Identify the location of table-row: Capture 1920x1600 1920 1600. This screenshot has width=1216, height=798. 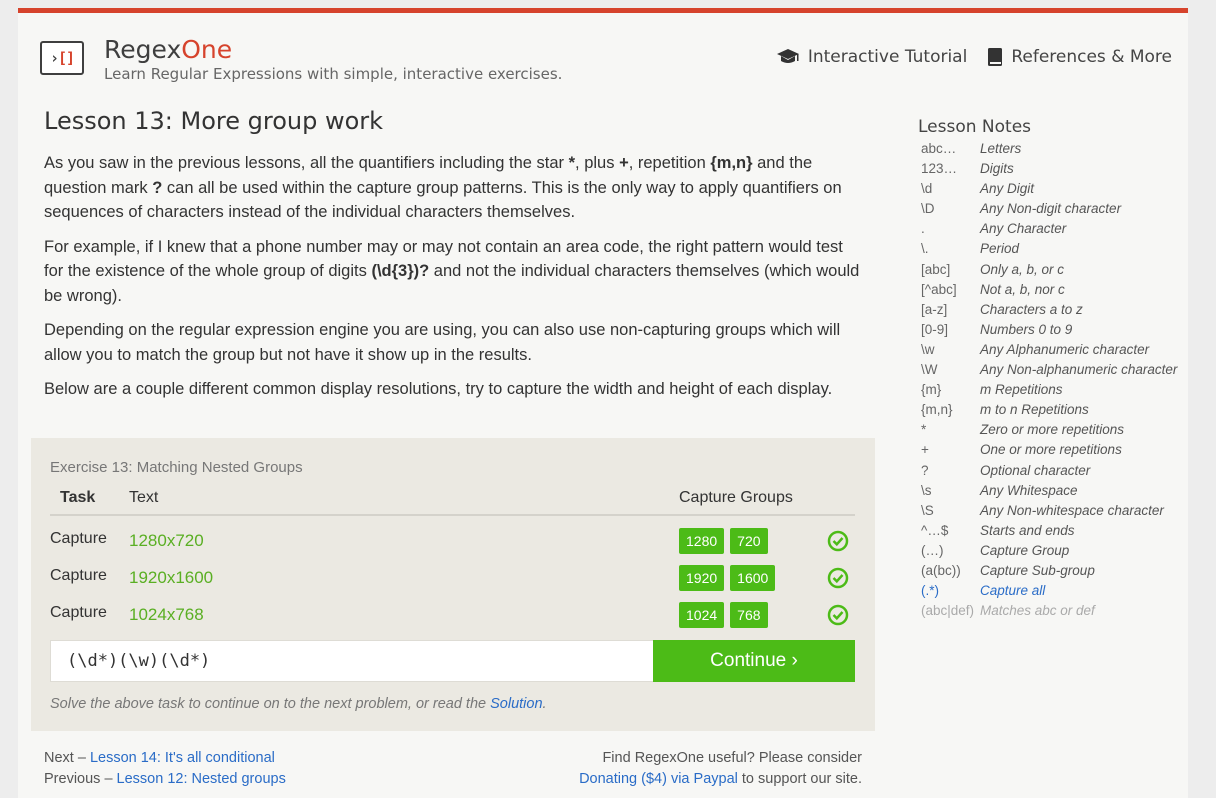
(452, 579).